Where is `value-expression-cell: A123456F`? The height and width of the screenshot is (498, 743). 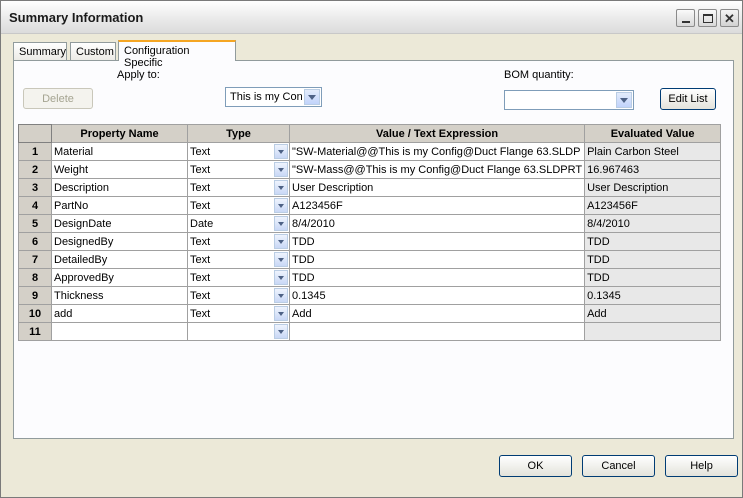
value-expression-cell: A123456F is located at coordinates (437, 205).